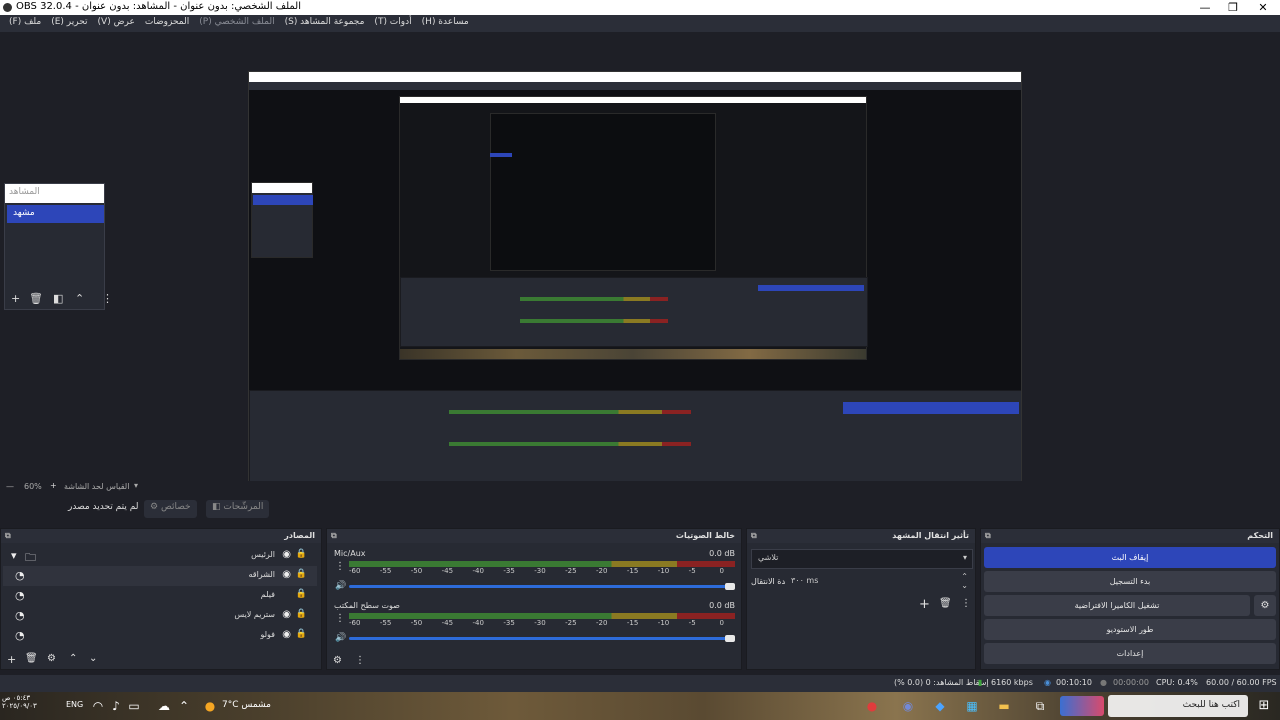 The width and height of the screenshot is (1280, 720). Describe the element at coordinates (11, 659) in the screenshot. I see `add-source-icon: +` at that location.